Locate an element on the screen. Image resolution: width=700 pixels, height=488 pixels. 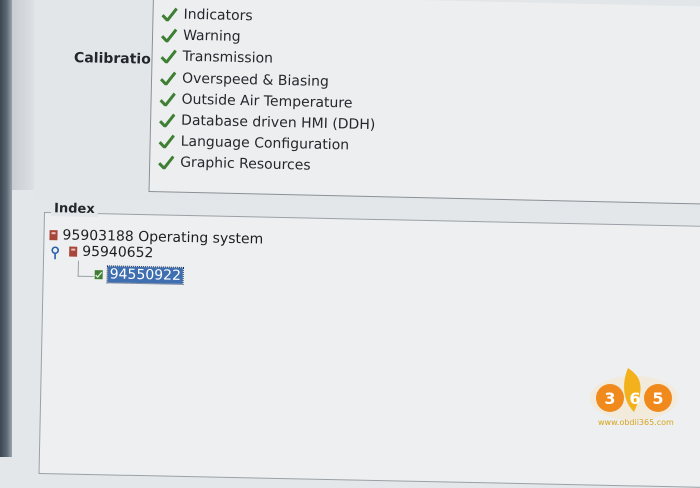
tree-node-grandchild: 94550922 is located at coordinates (139, 275).